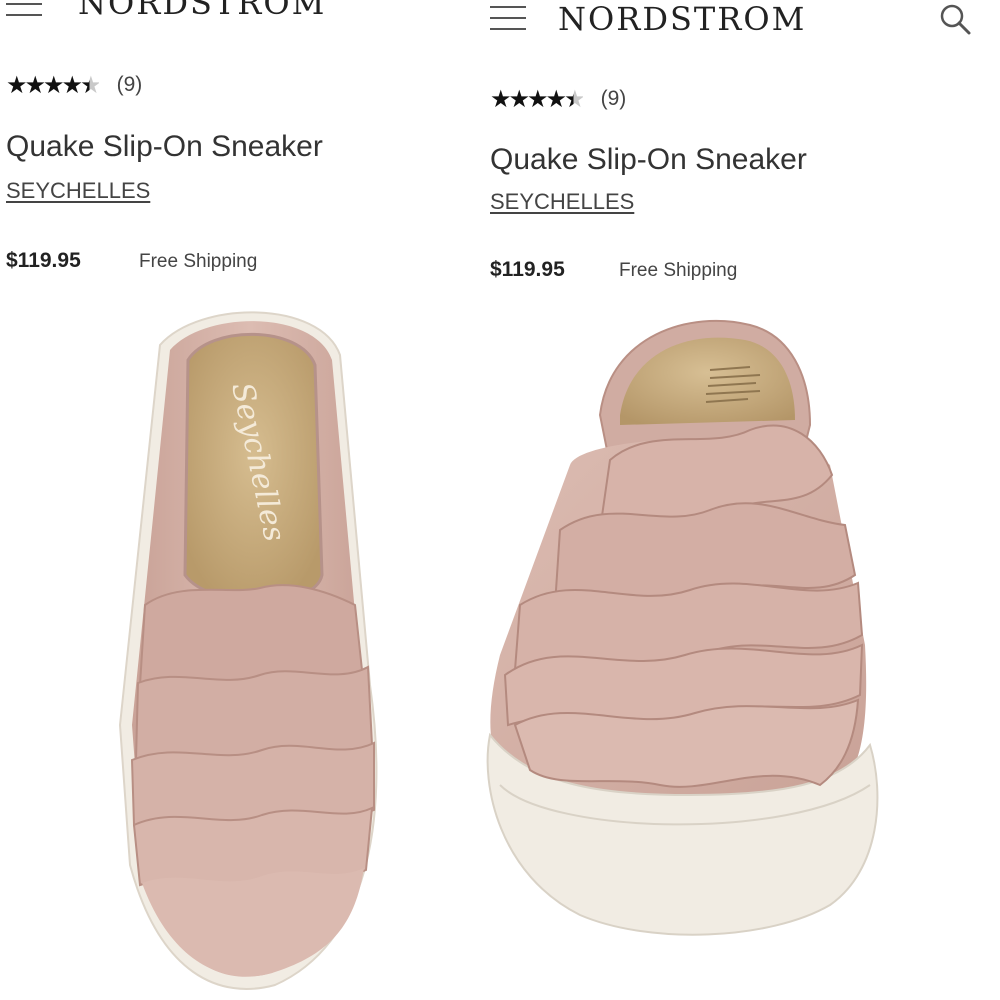  What do you see at coordinates (955, 19) in the screenshot?
I see `search-icon` at bounding box center [955, 19].